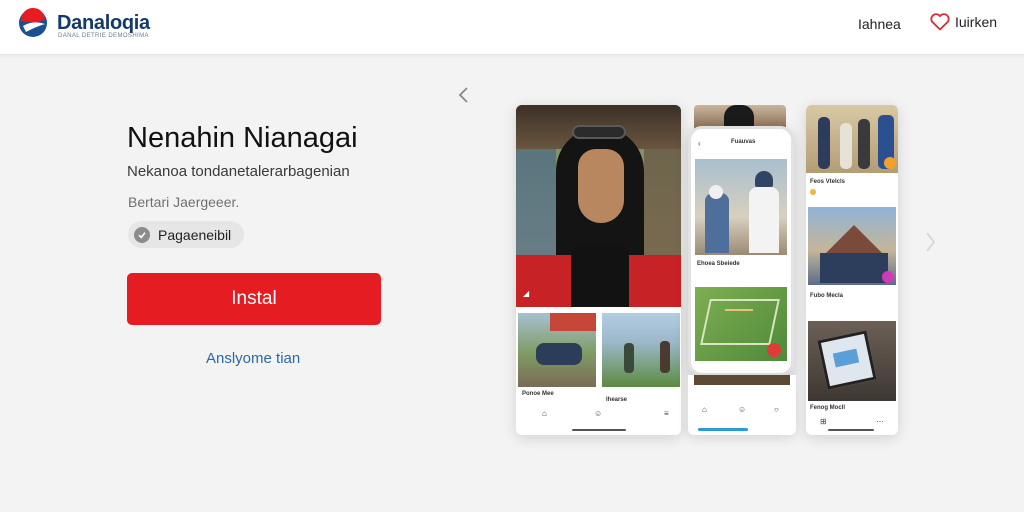  What do you see at coordinates (776, 409) in the screenshot?
I see `nav-search-icon: ○` at bounding box center [776, 409].